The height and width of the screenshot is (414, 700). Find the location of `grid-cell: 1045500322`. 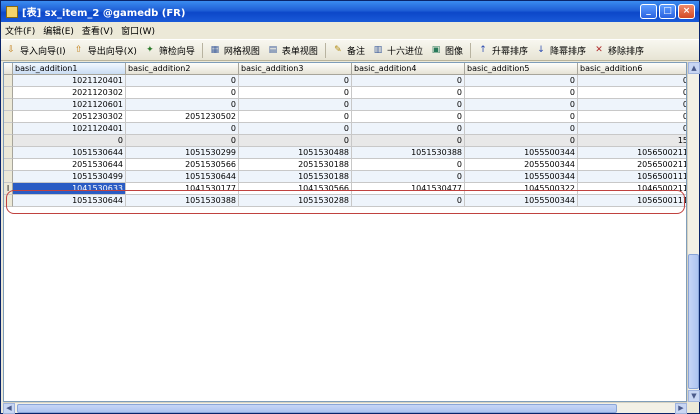

grid-cell: 1045500322 is located at coordinates (521, 189).